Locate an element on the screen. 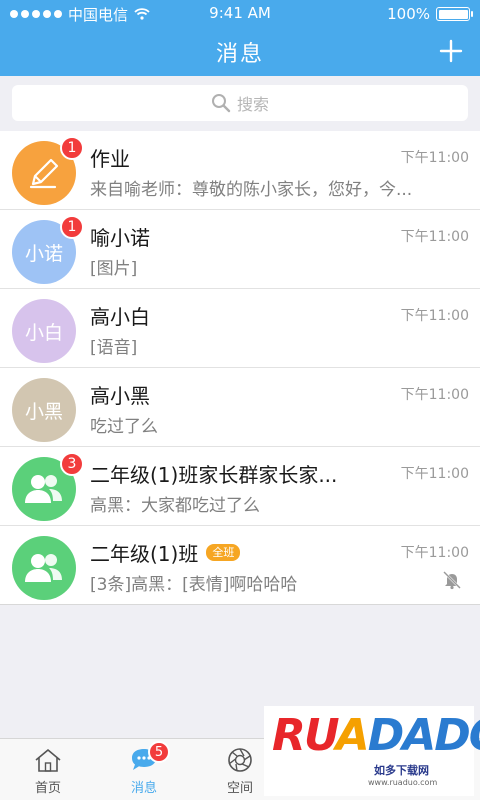  conversation-name: 高小黑 is located at coordinates (120, 394).